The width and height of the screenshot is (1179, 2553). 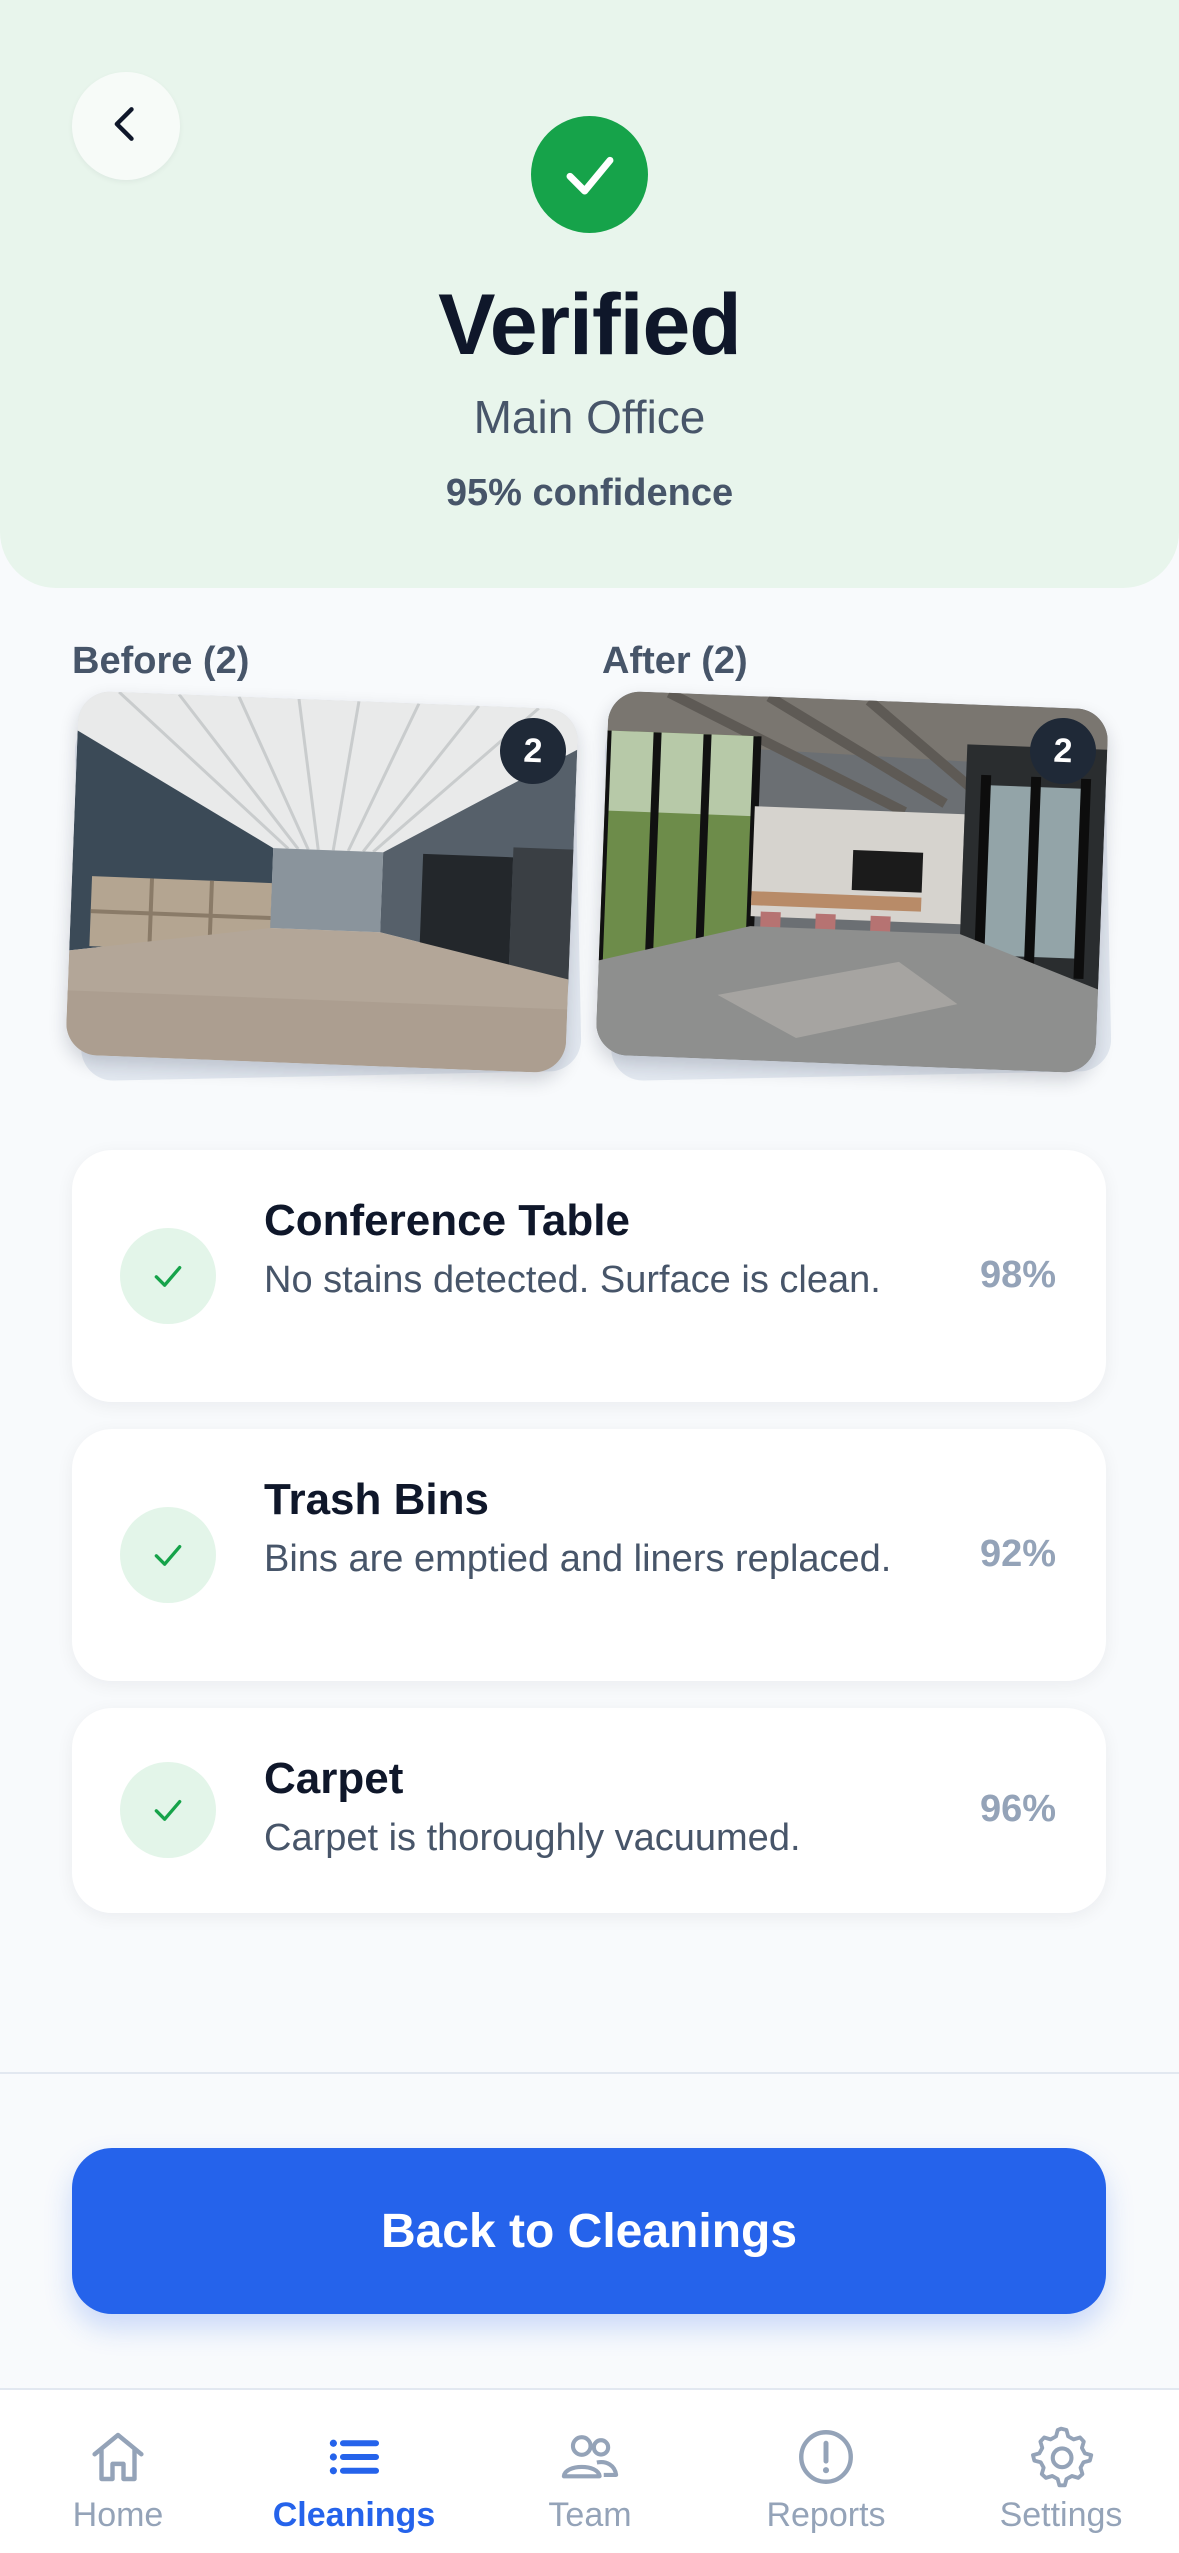 I want to click on tab-home: Home, so click(x=118, y=2471).